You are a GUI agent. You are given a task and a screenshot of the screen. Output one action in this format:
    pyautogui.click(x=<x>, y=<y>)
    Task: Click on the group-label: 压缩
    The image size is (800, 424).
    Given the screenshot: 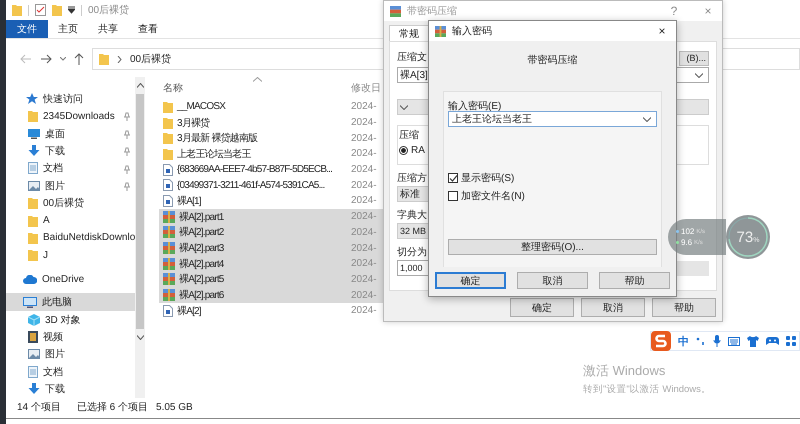 What is the action you would take?
    pyautogui.click(x=409, y=135)
    